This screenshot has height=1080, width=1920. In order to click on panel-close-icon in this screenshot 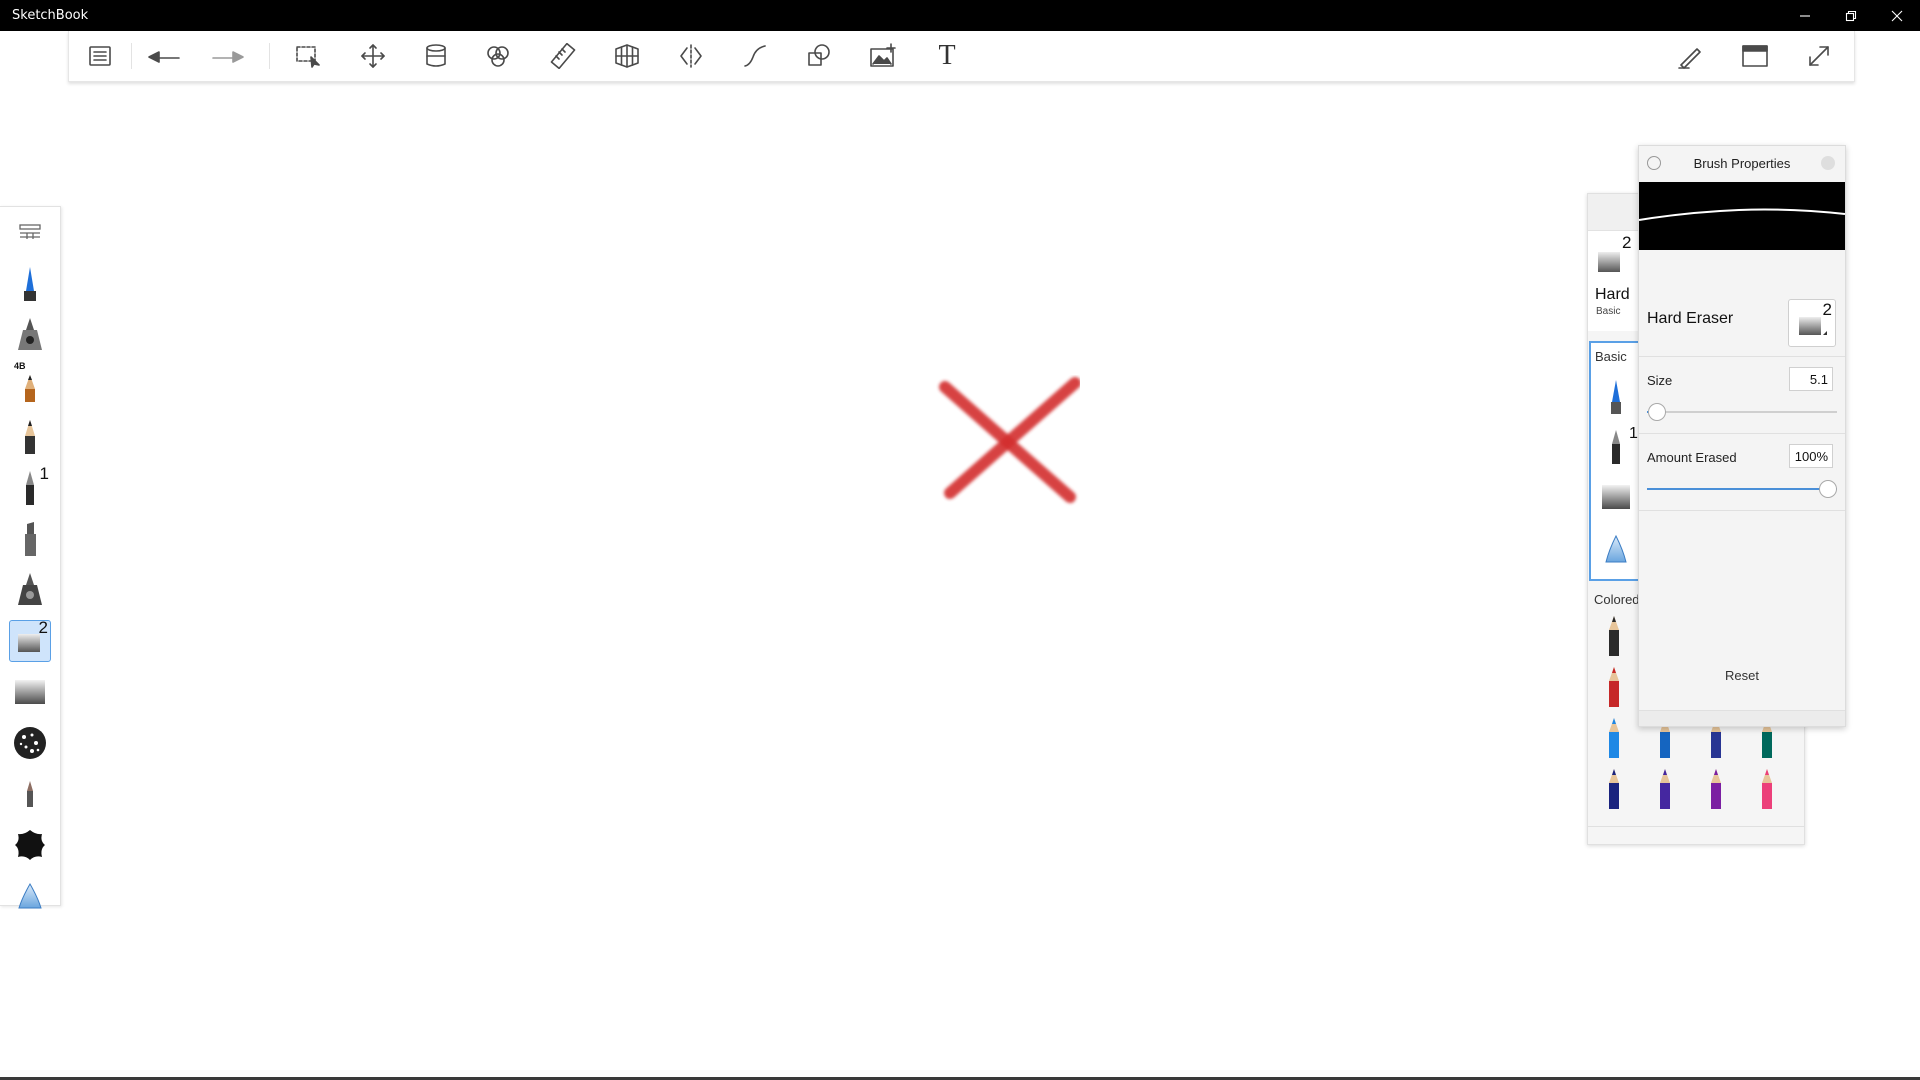, I will do `click(1828, 163)`.